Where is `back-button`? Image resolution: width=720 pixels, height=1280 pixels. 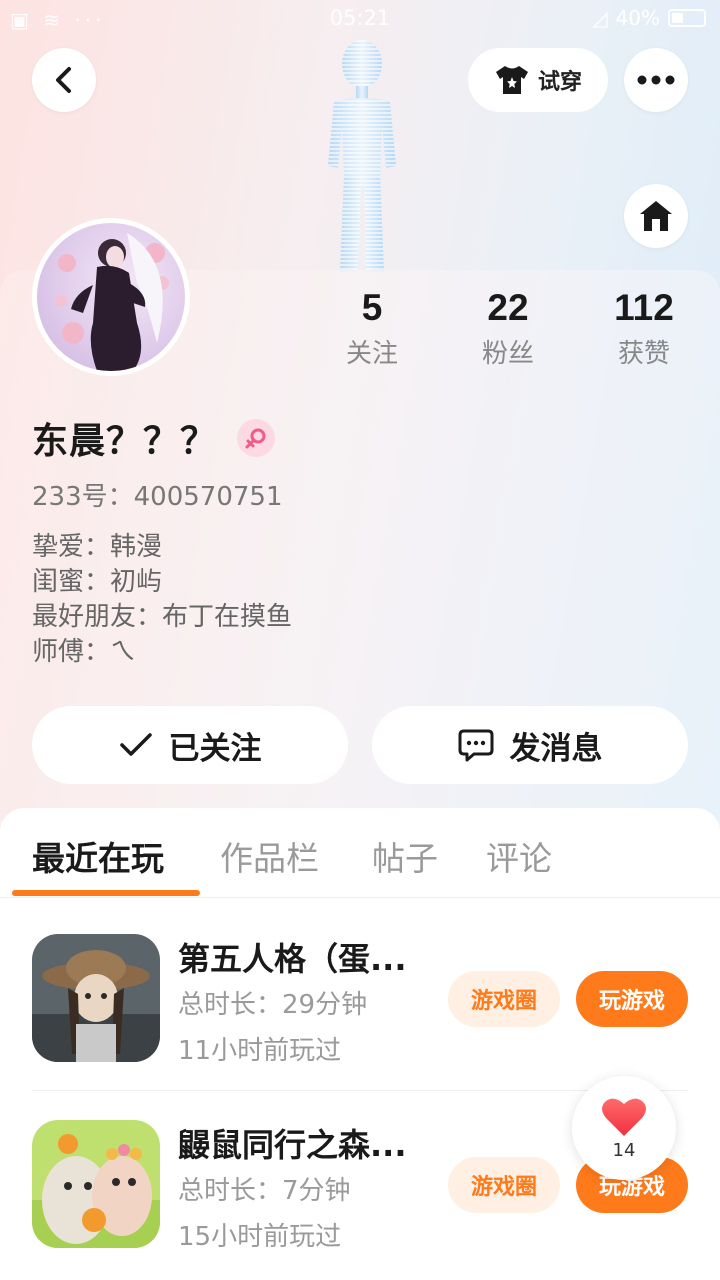 back-button is located at coordinates (64, 80).